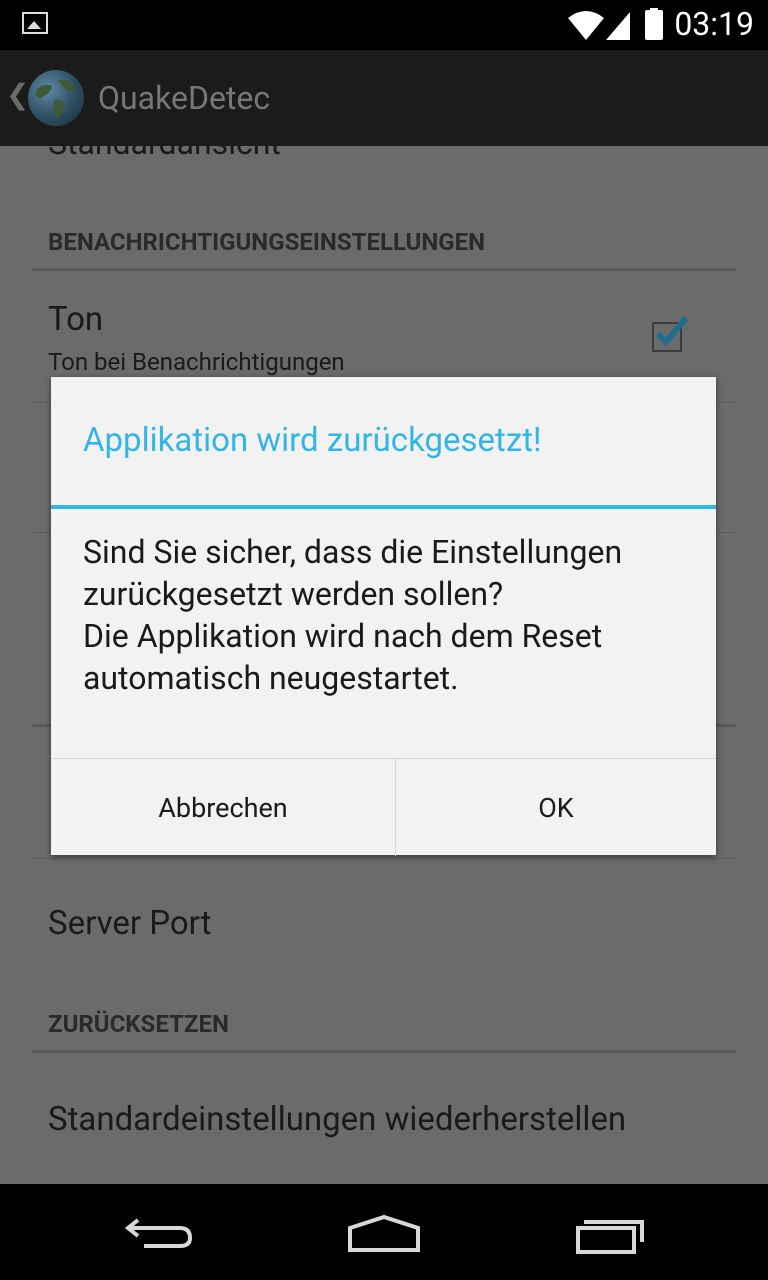 This screenshot has height=1280, width=768. I want to click on battery-icon, so click(654, 24).